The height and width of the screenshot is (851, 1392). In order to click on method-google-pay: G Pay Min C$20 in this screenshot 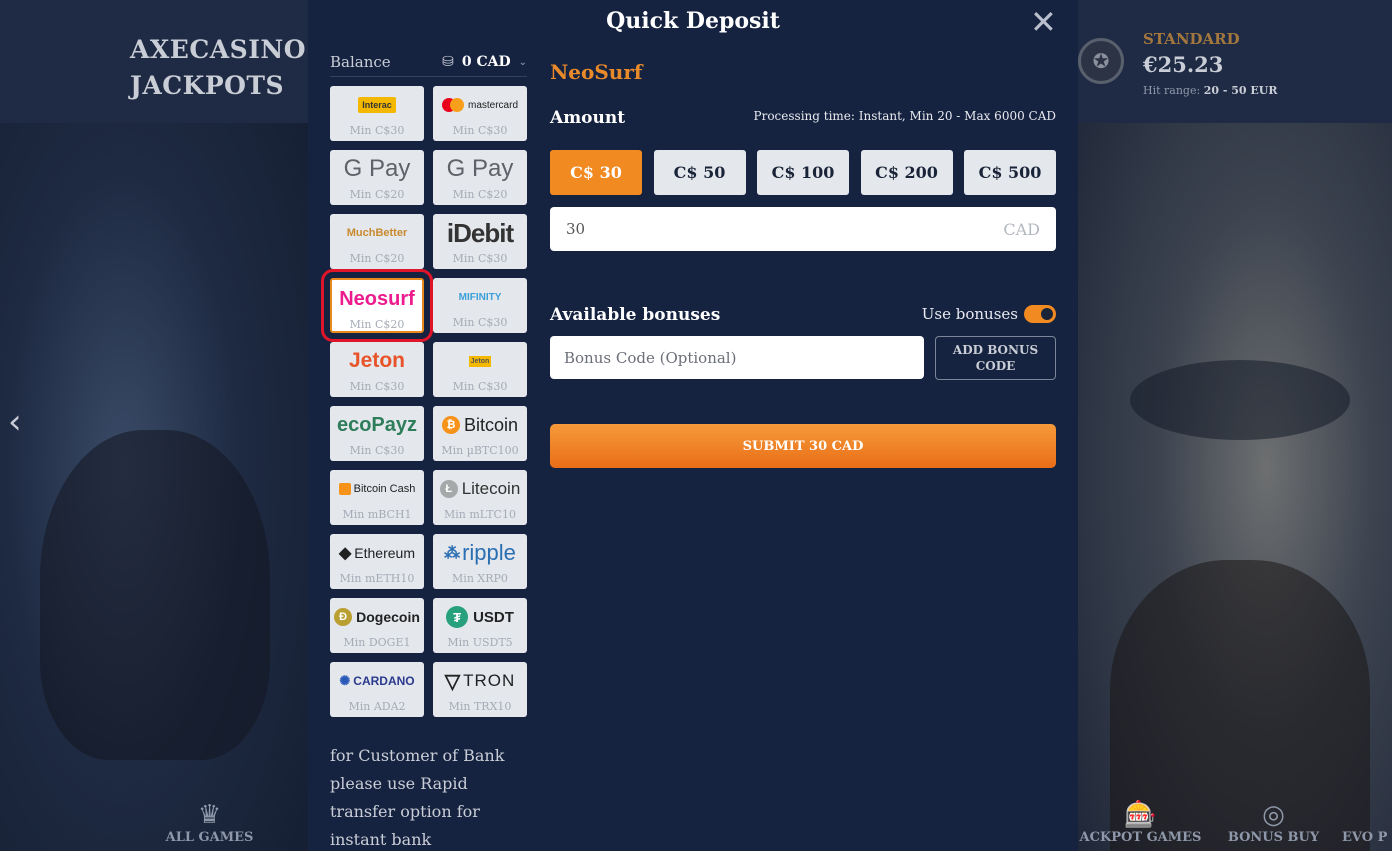, I will do `click(377, 177)`.